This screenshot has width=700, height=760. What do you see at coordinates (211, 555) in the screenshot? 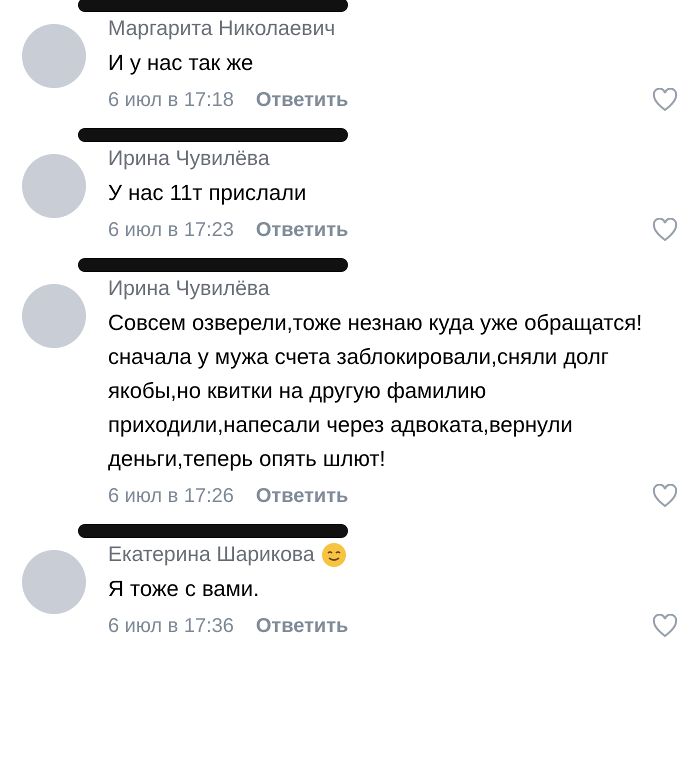
I see `author-name: Екатерина Шарикова` at bounding box center [211, 555].